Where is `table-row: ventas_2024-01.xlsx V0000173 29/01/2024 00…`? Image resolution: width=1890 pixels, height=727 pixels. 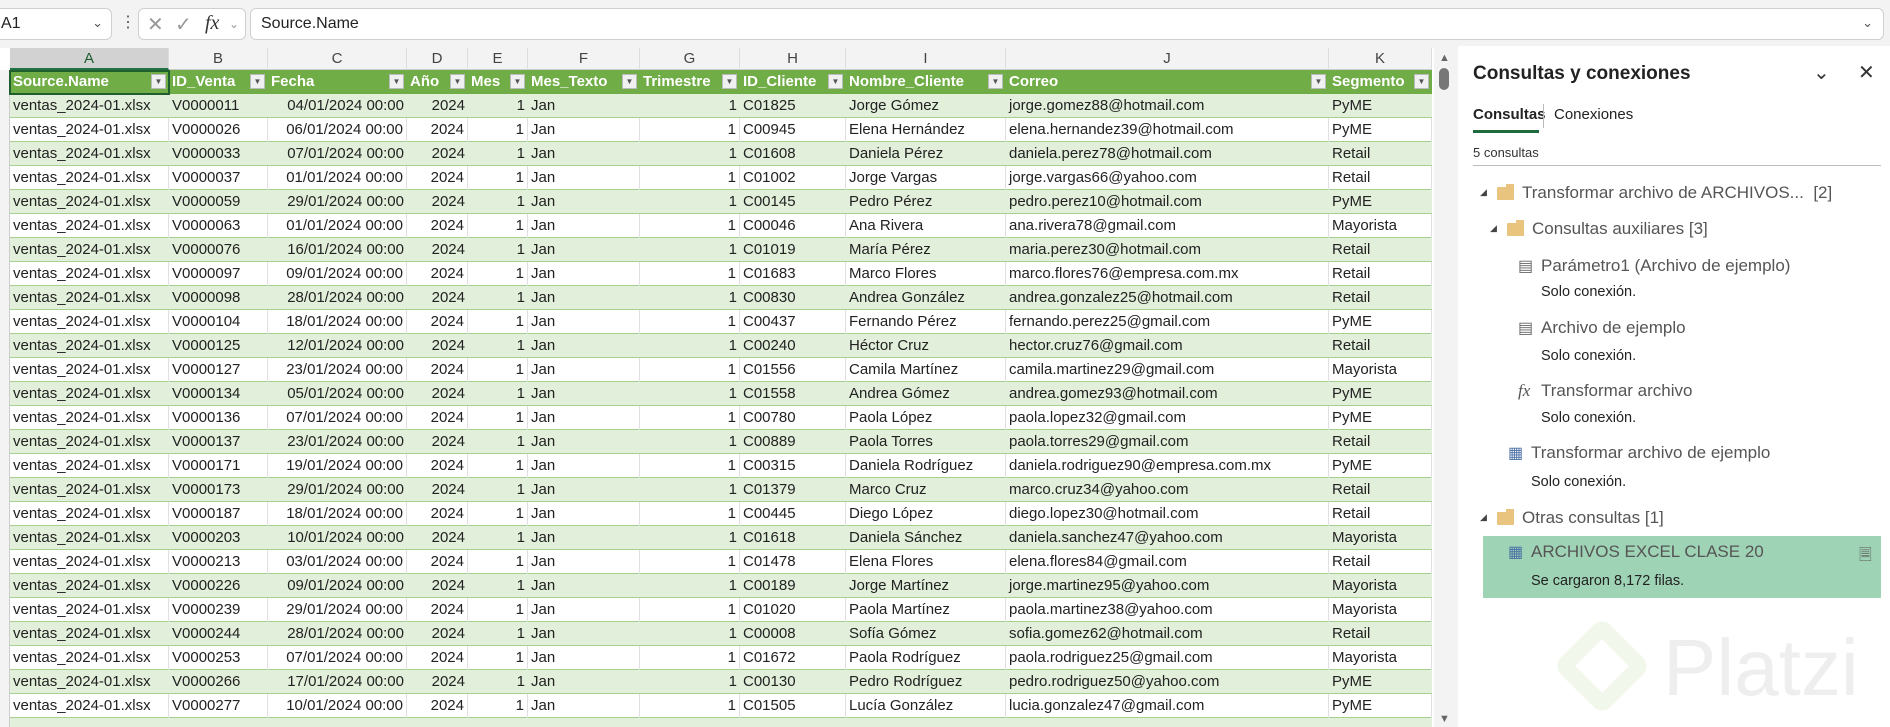
table-row: ventas_2024-01.xlsx V0000173 29/01/2024 00… is located at coordinates (721, 490).